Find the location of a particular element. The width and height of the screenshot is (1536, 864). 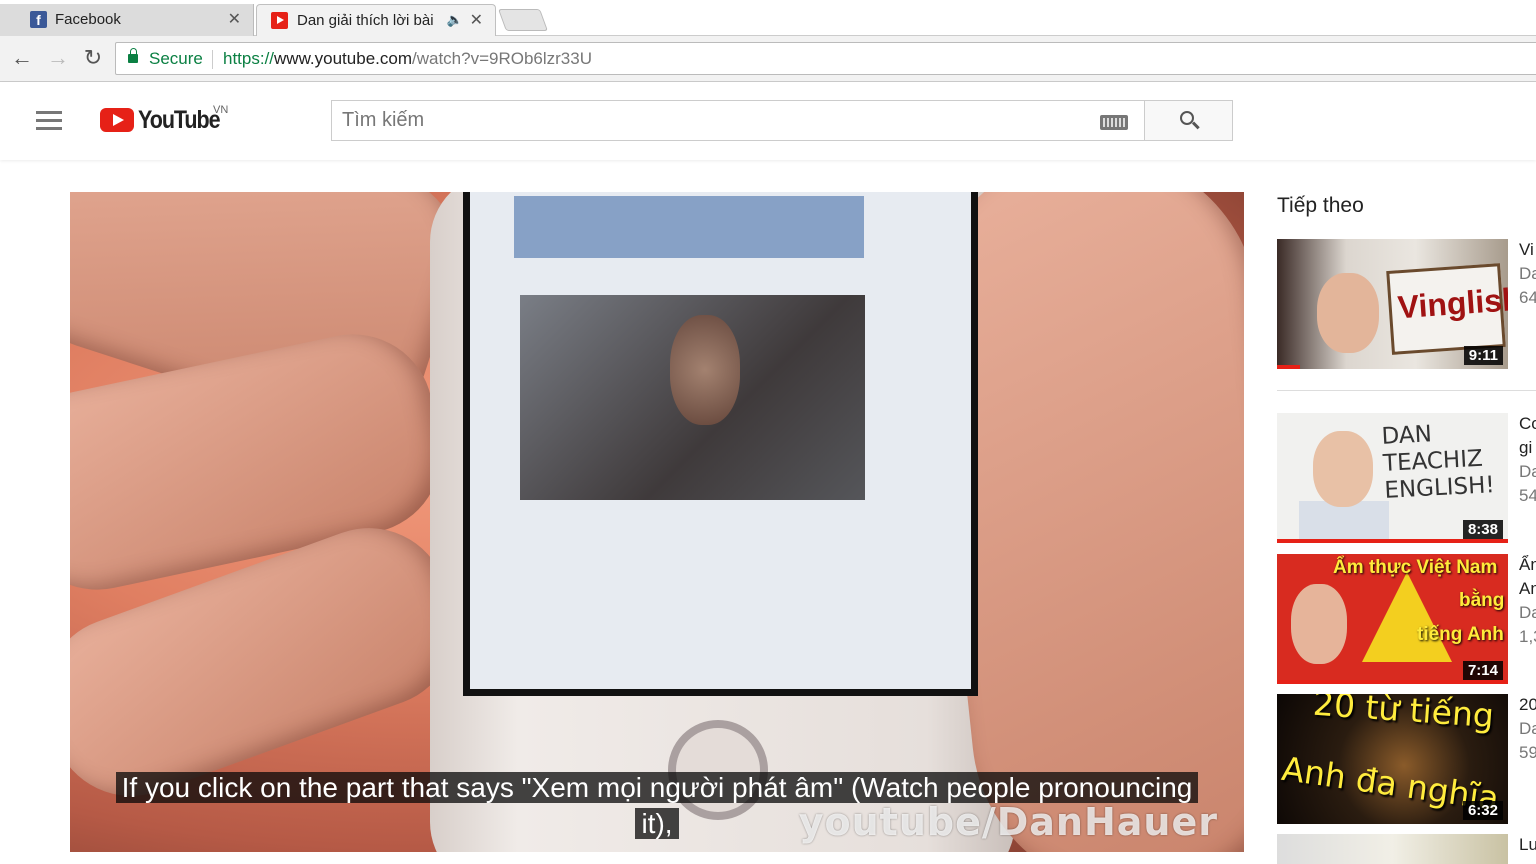

video-thumbnail: 20 từ tiếng Anh đa nghĩa 6:32 is located at coordinates (1392, 759).